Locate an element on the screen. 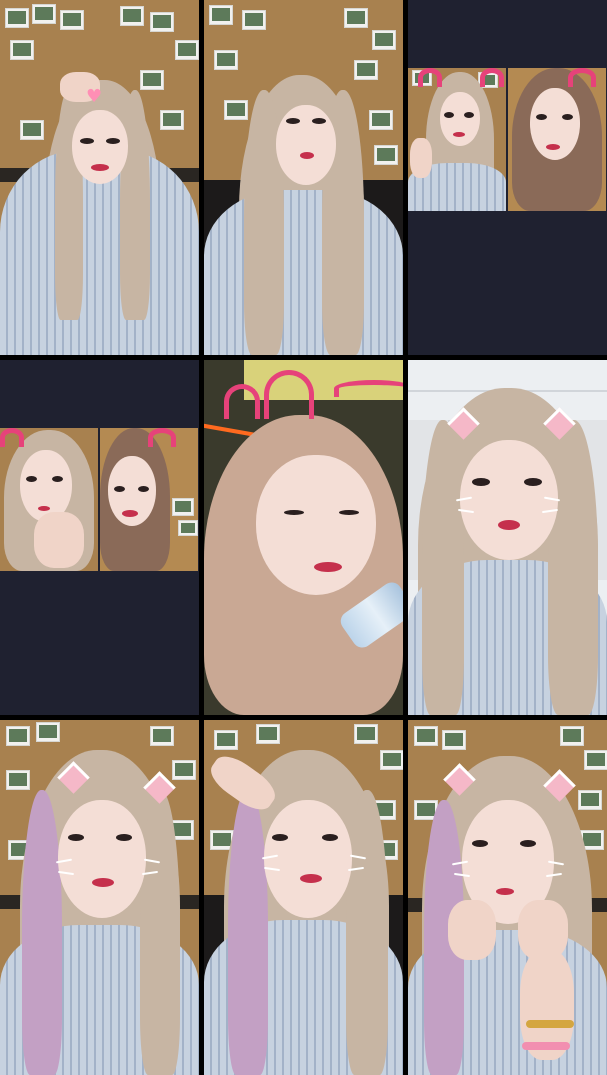 The width and height of the screenshot is (607, 1075). heart-icon: ♥ is located at coordinates (94, 96).